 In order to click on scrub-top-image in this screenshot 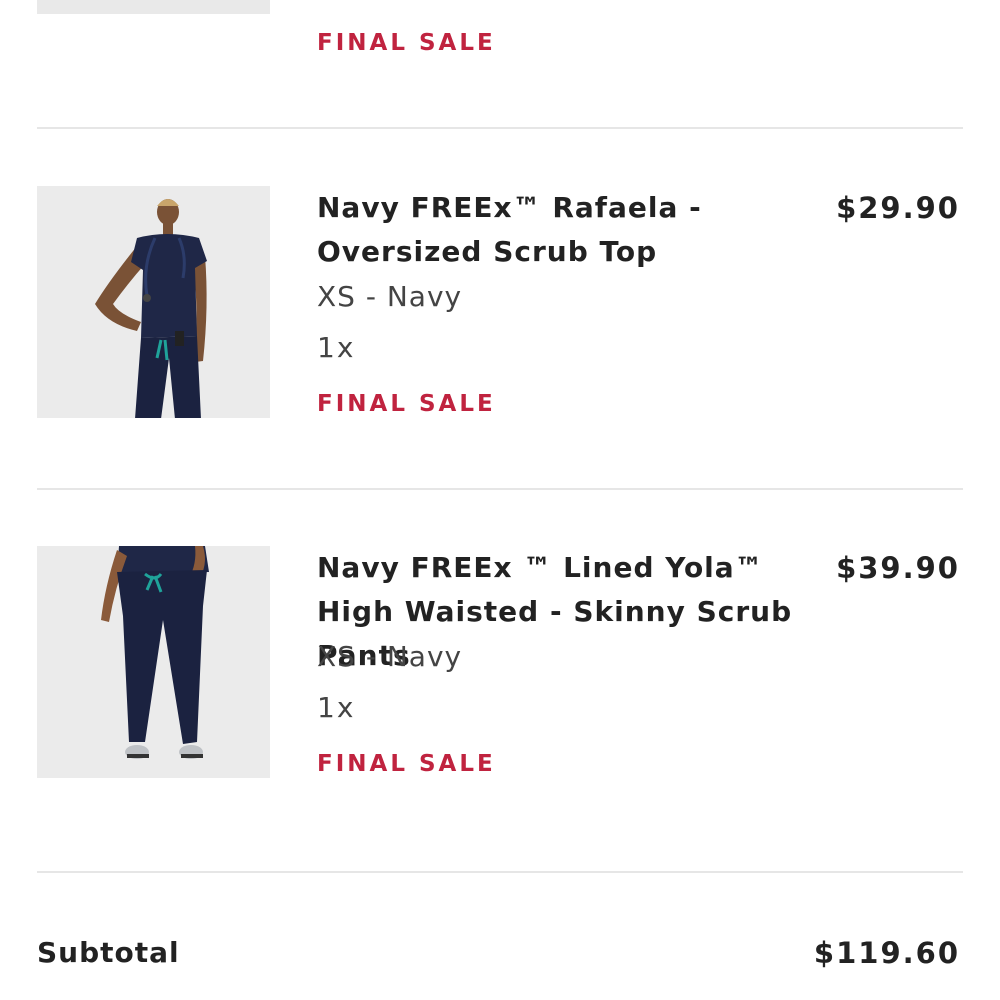, I will do `click(153, 302)`.